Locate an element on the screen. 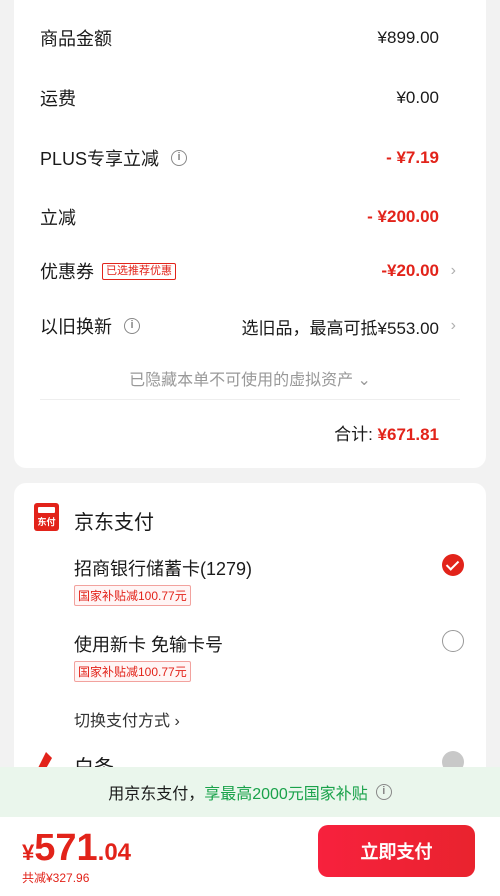 Image resolution: width=500 pixels, height=896 pixels. radio-unselected-icon is located at coordinates (453, 641).